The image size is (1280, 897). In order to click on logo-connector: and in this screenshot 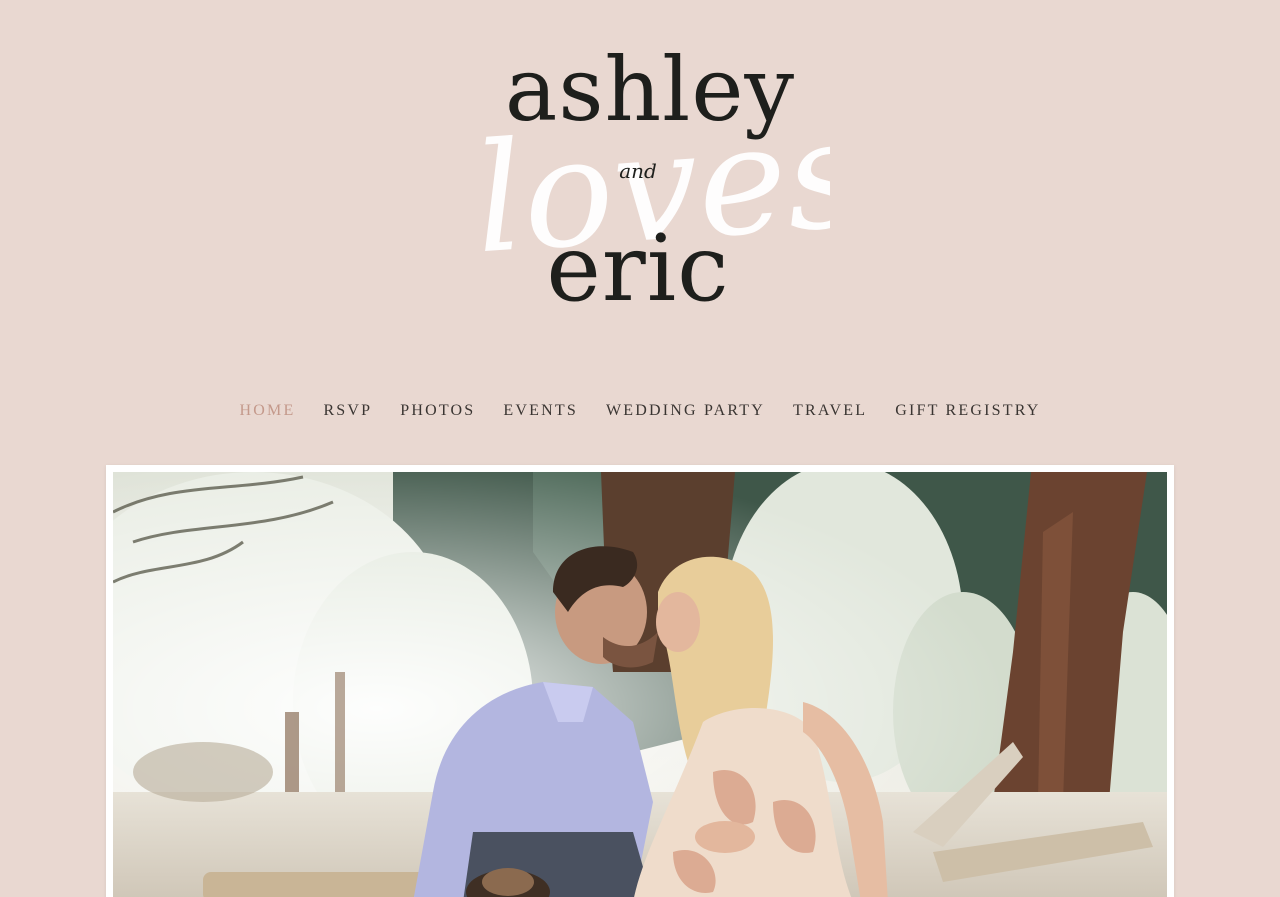, I will do `click(638, 171)`.